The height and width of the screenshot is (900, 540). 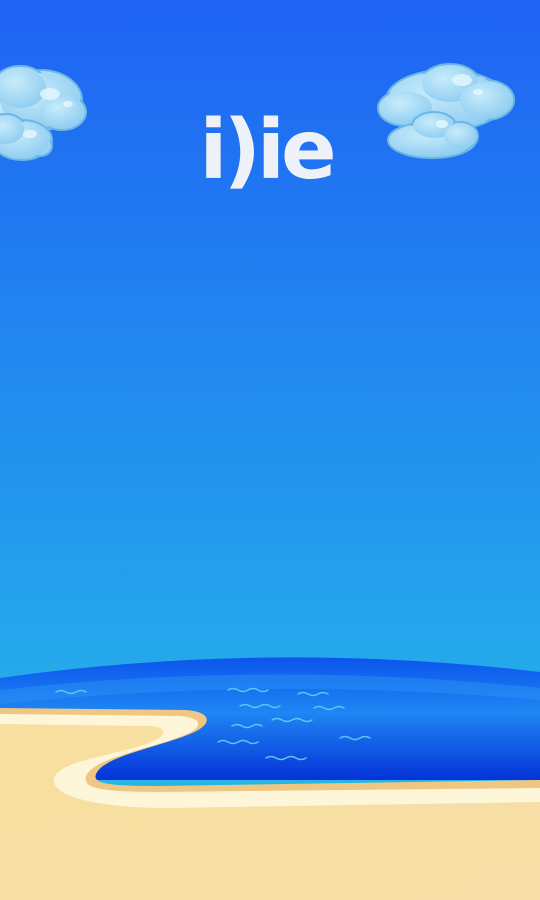 I want to click on game-logo: i)ie, so click(x=268, y=150).